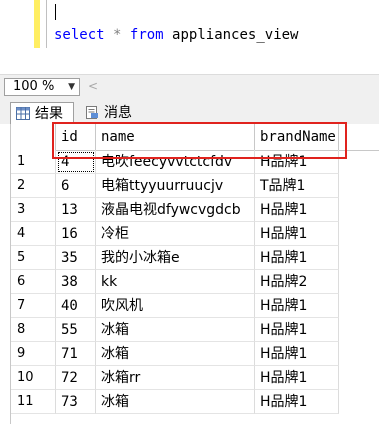 This screenshot has height=424, width=379. Describe the element at coordinates (33, 258) in the screenshot. I see `row-number: 5` at that location.